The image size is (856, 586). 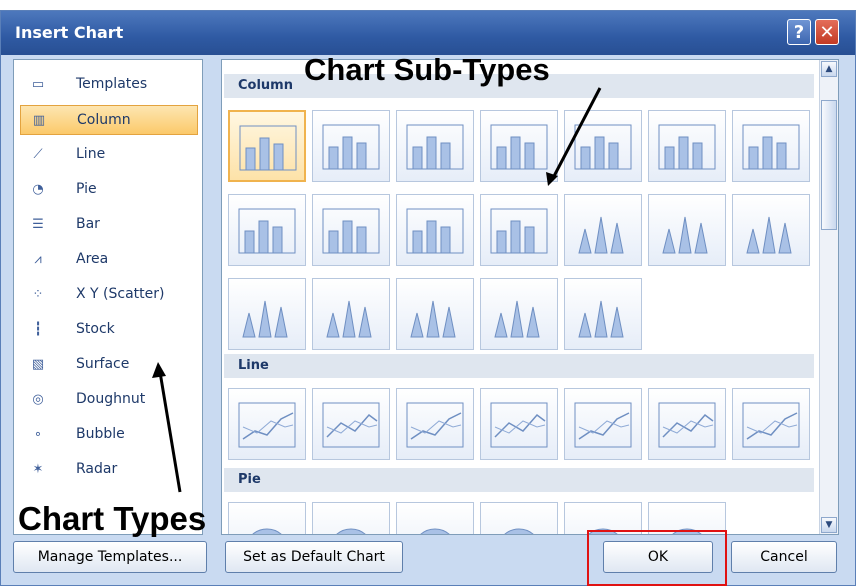 I want to click on subtypes-annotation: Chart Sub-Types, so click(x=427, y=69).